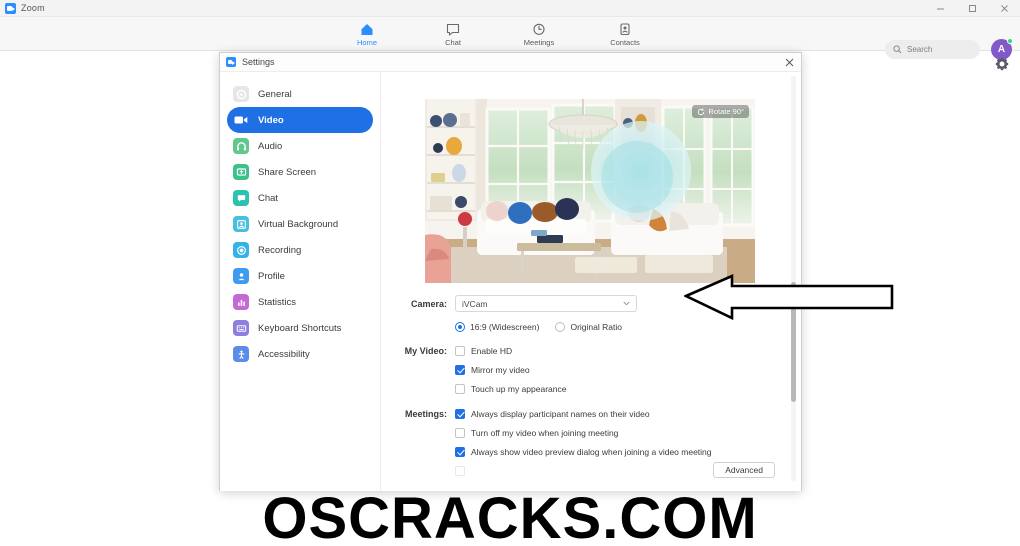 The width and height of the screenshot is (1020, 546). What do you see at coordinates (300, 120) in the screenshot?
I see `sidebar-item-video: Video` at bounding box center [300, 120].